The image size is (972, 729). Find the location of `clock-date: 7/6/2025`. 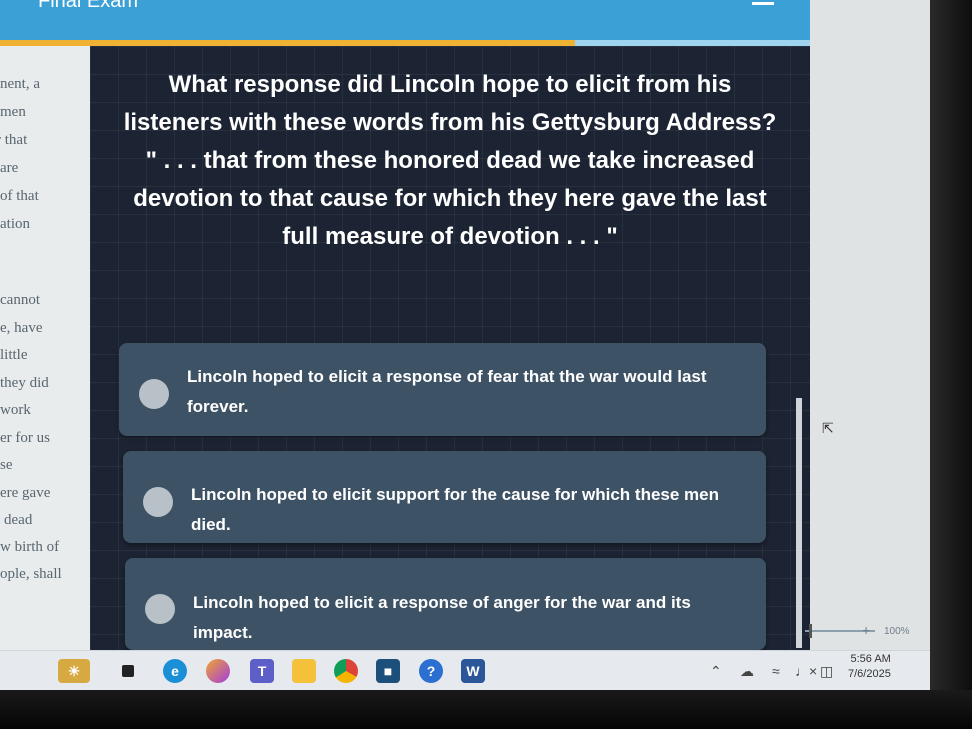

clock-date: 7/6/2025 is located at coordinates (869, 674).